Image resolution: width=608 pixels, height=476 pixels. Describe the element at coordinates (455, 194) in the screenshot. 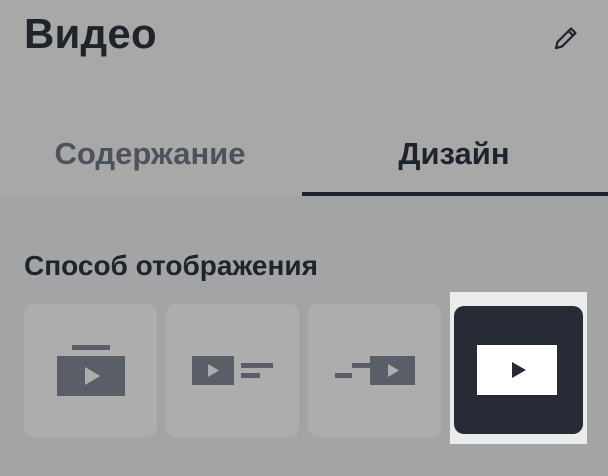

I see `active-tab-indicator` at that location.